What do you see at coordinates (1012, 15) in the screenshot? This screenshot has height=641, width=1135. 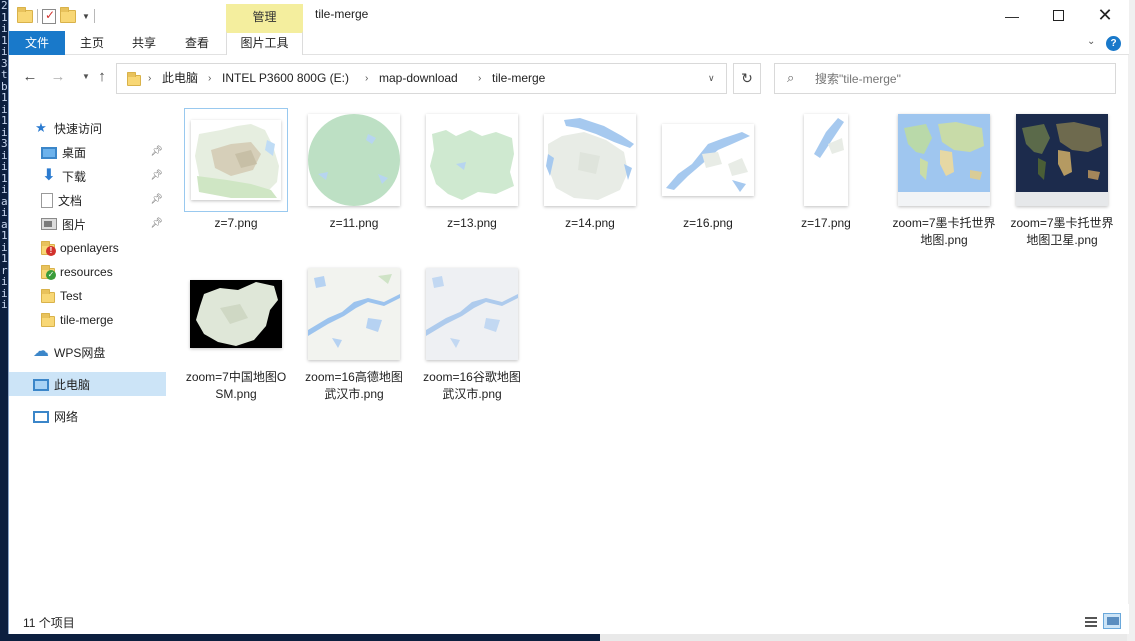 I see `minimize-button: —` at bounding box center [1012, 15].